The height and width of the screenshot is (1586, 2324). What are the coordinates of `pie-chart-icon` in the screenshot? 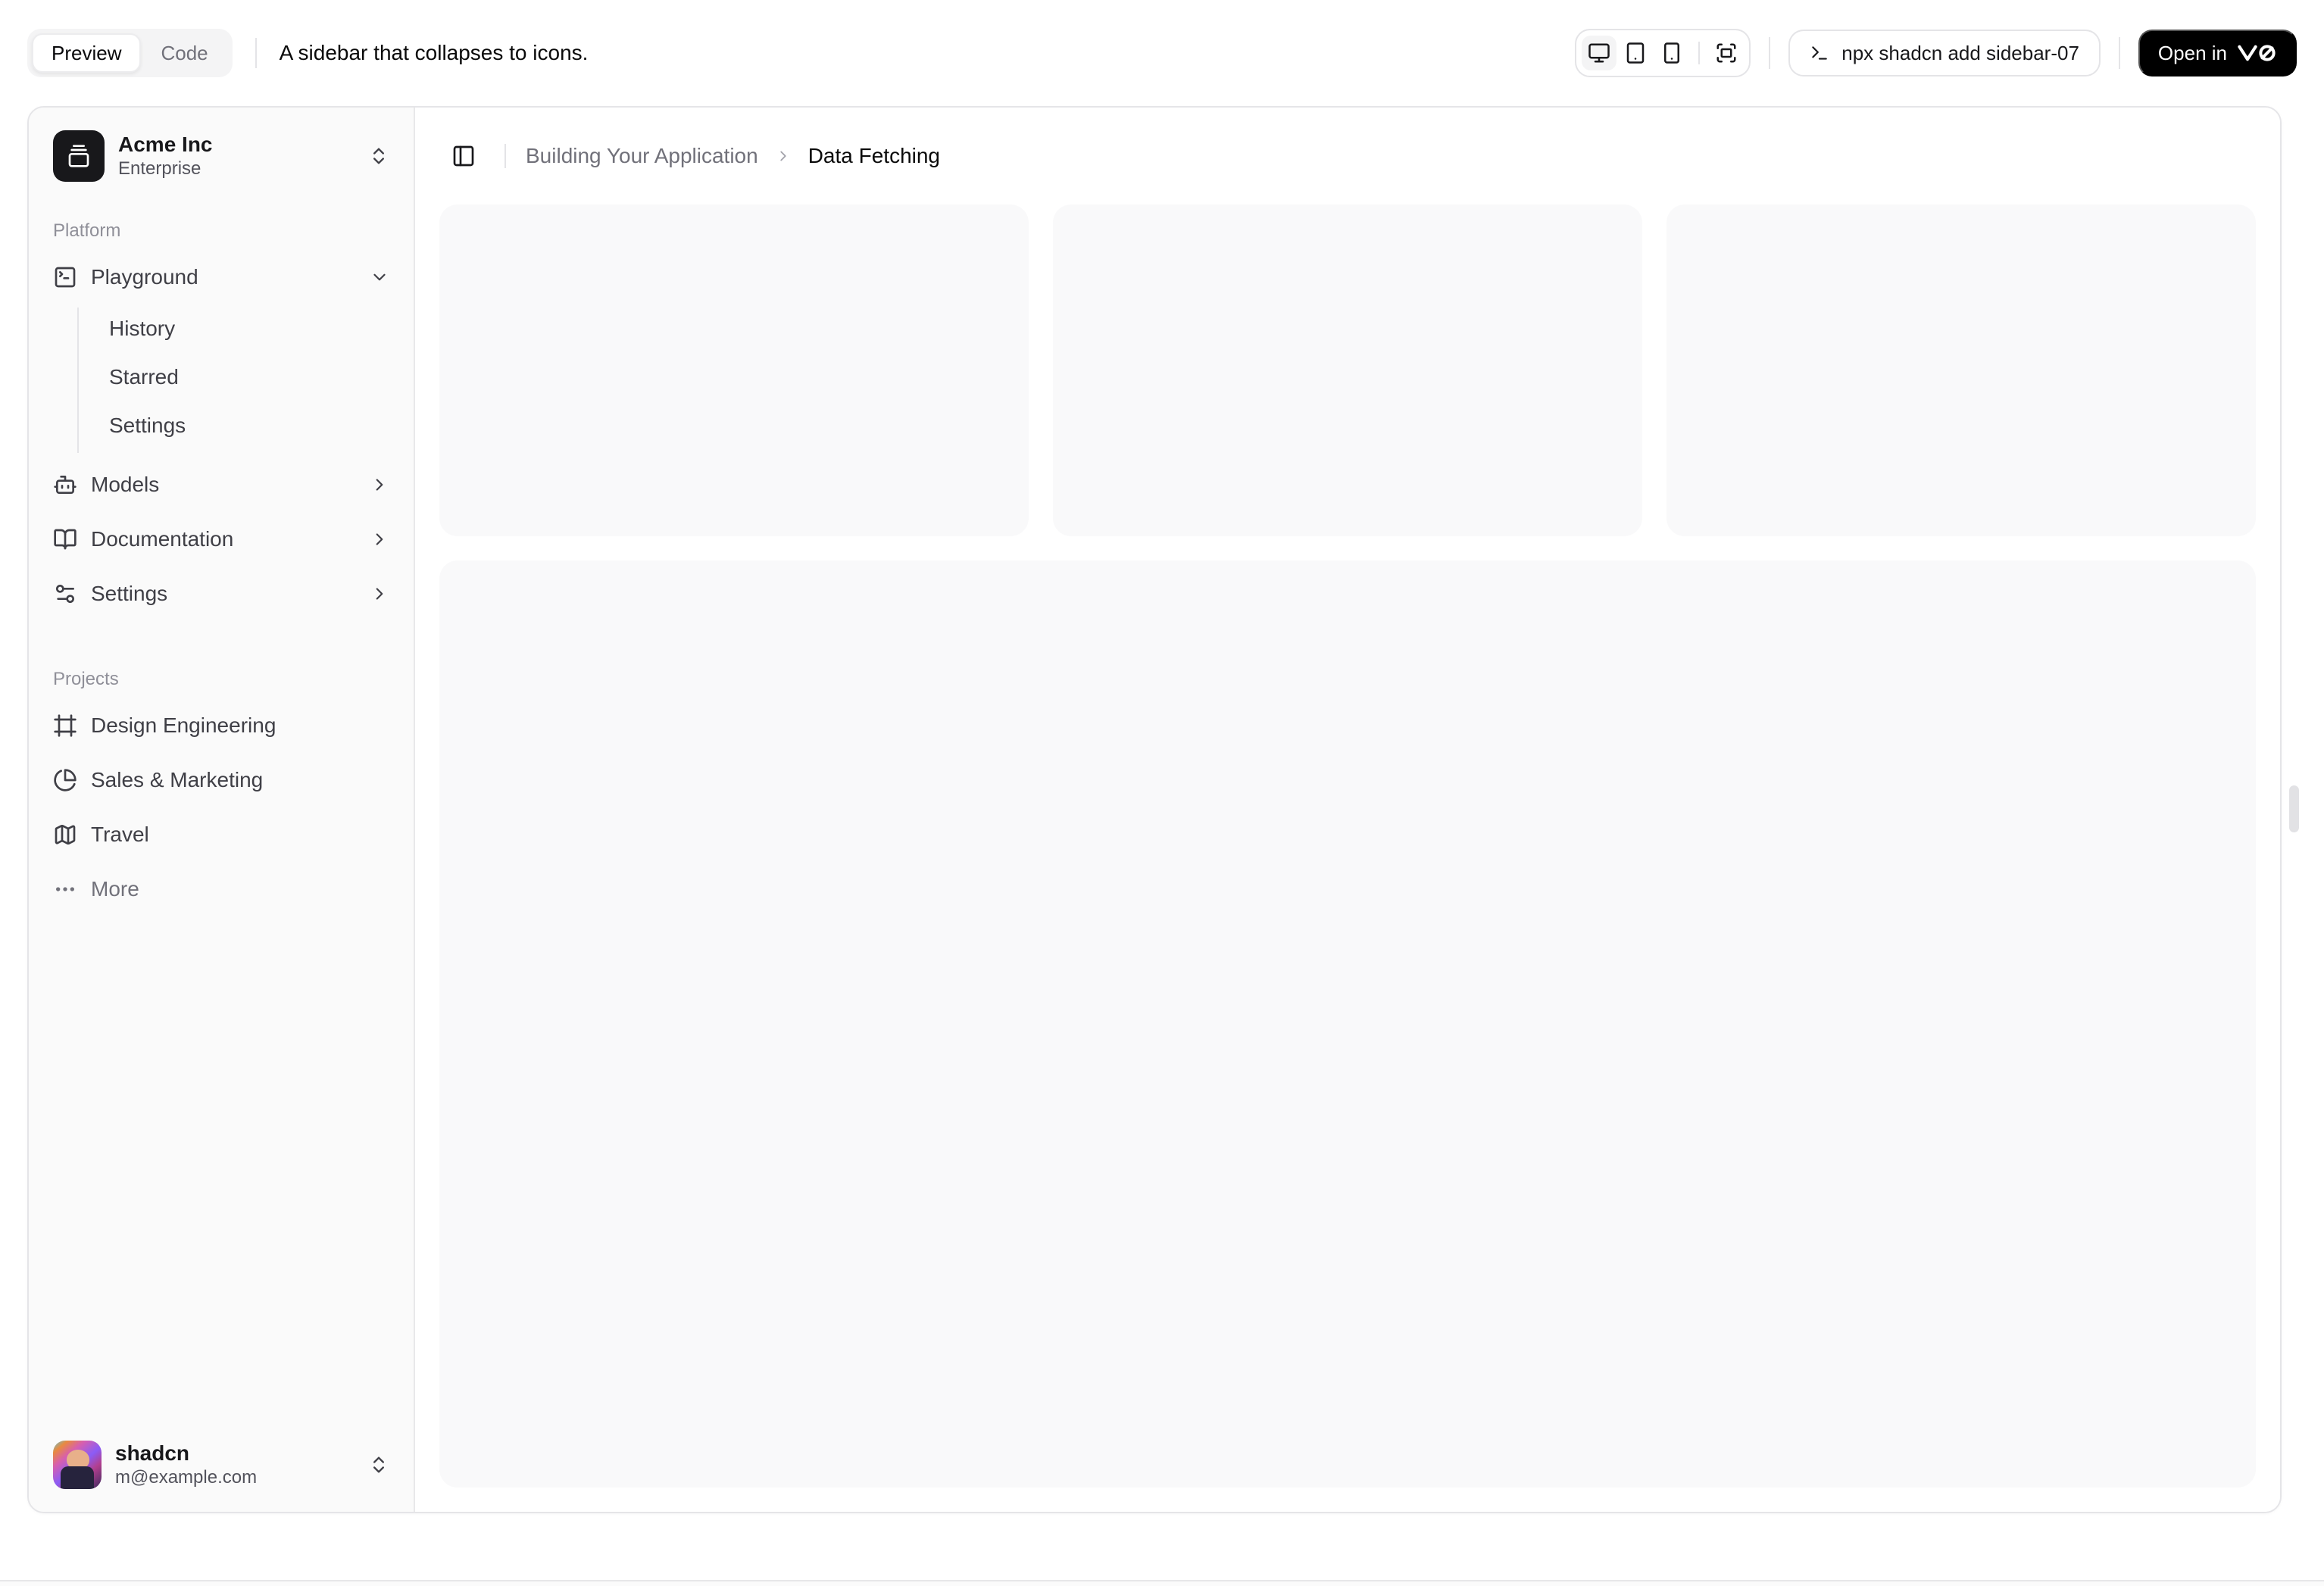 It's located at (65, 780).